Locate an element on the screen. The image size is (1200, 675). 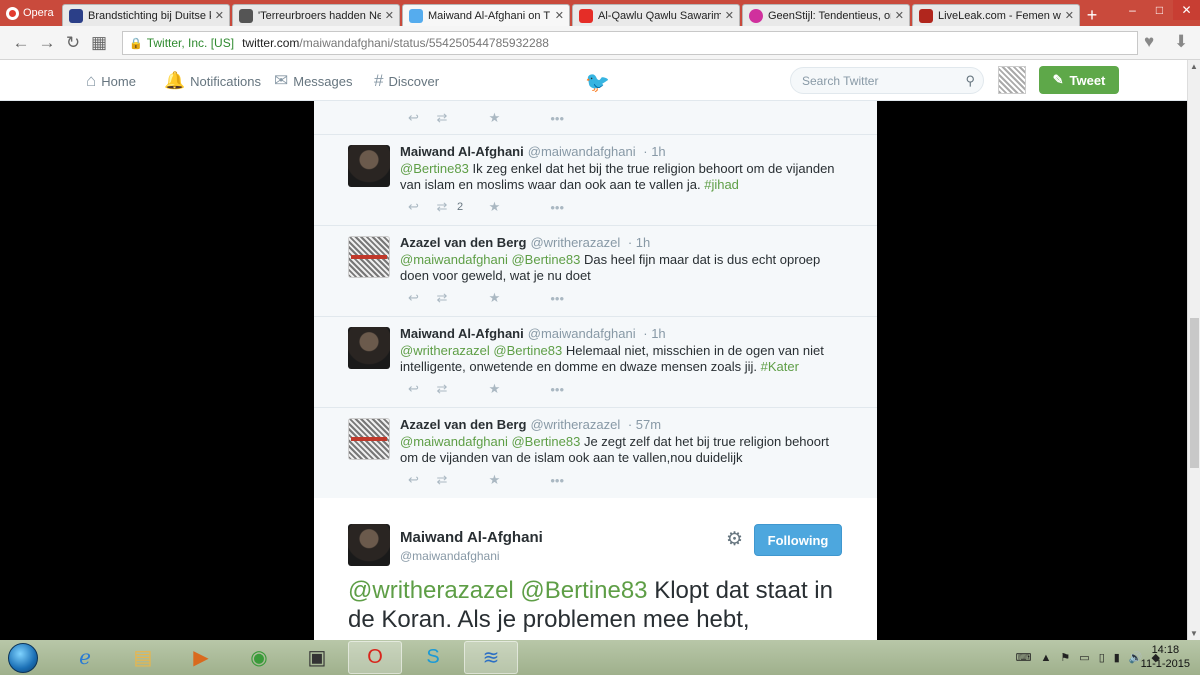
hashtag-link: #jihad is located at coordinates (721, 184).